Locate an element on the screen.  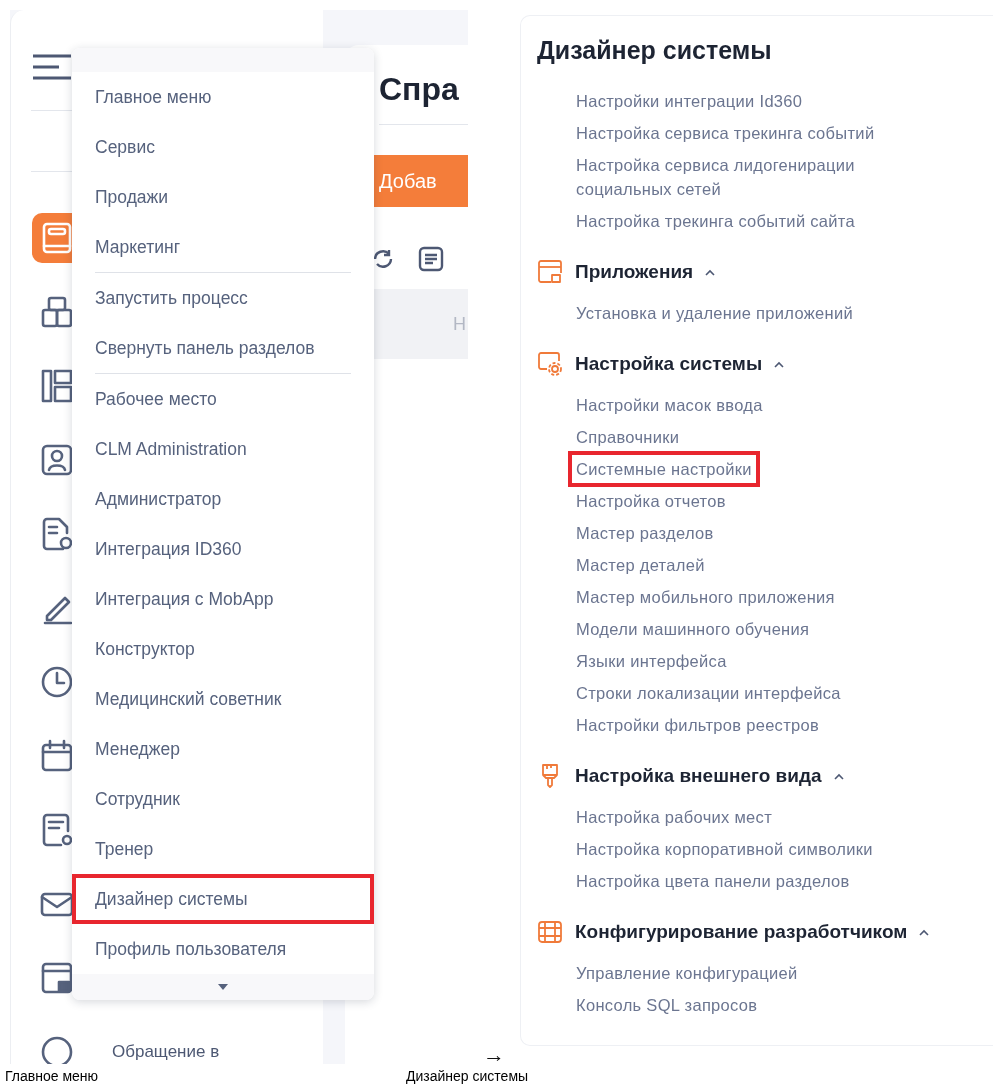
settings-link: Строки локализации интерфейса is located at coordinates (708, 692).